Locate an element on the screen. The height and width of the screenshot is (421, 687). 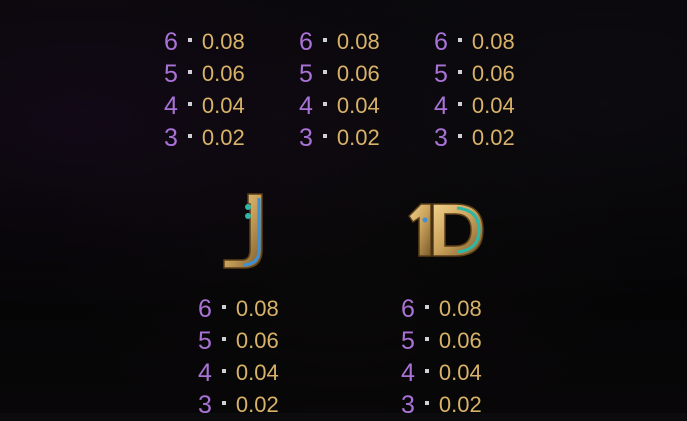
ten-symbol-icon is located at coordinates (446, 230).